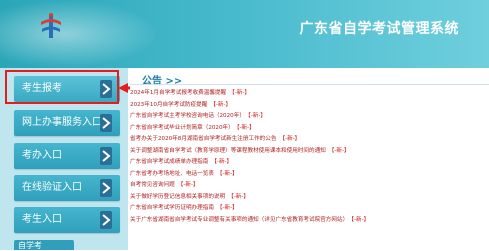 This screenshot has height=251, width=489. Describe the element at coordinates (309, 209) in the screenshot. I see `list-item: 广东省自学考试学历证明办理指南 【-新-】` at that location.